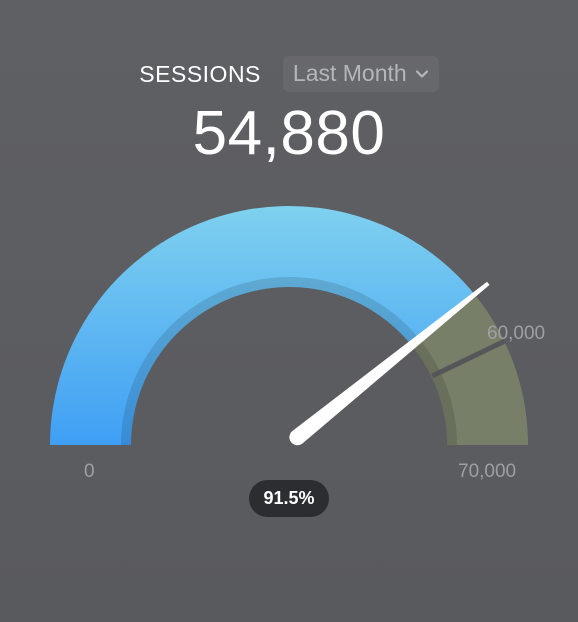 The image size is (578, 622). I want to click on gauge-target-label: 60,000, so click(516, 333).